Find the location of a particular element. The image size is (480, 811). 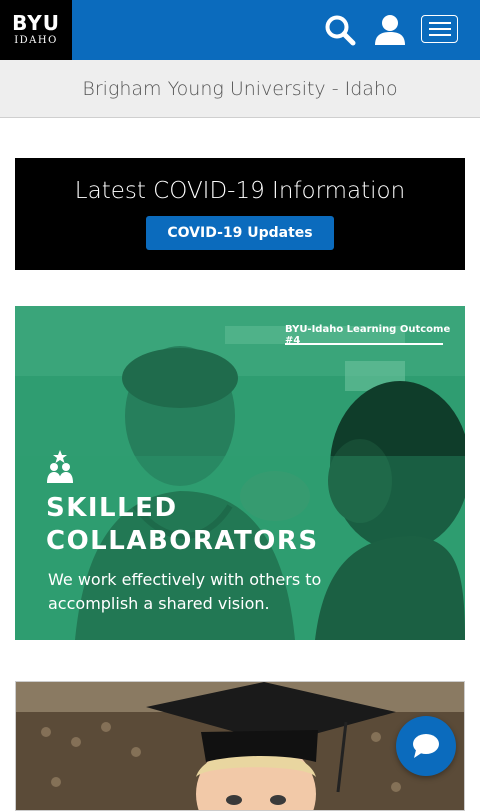

chat-button is located at coordinates (426, 746).